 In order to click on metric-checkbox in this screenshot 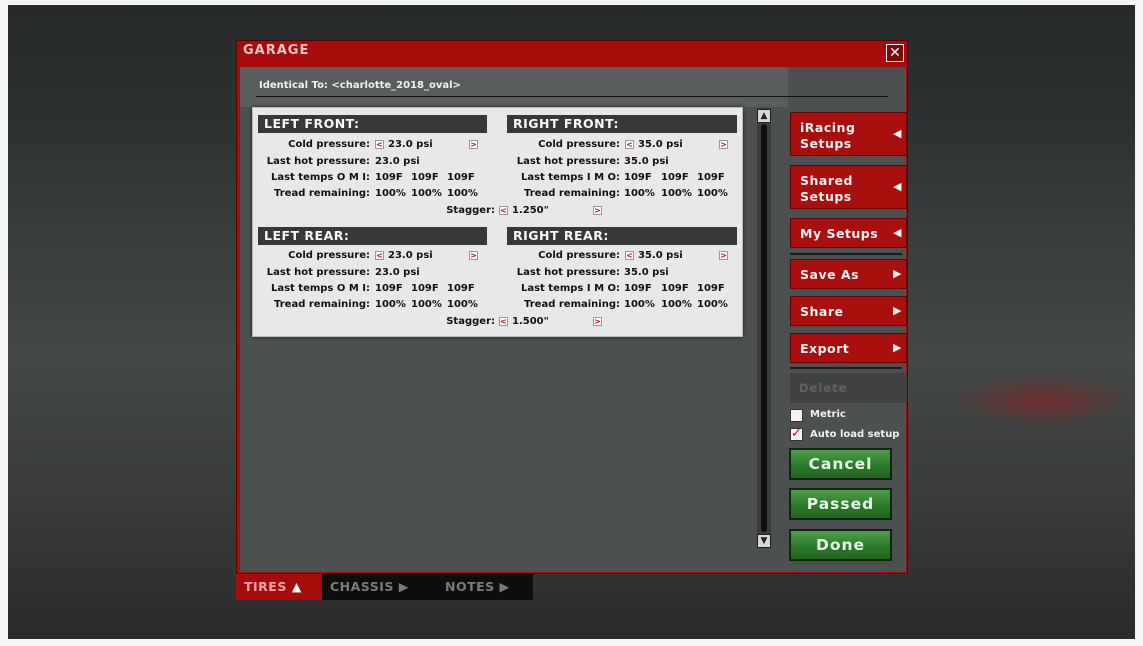, I will do `click(796, 415)`.